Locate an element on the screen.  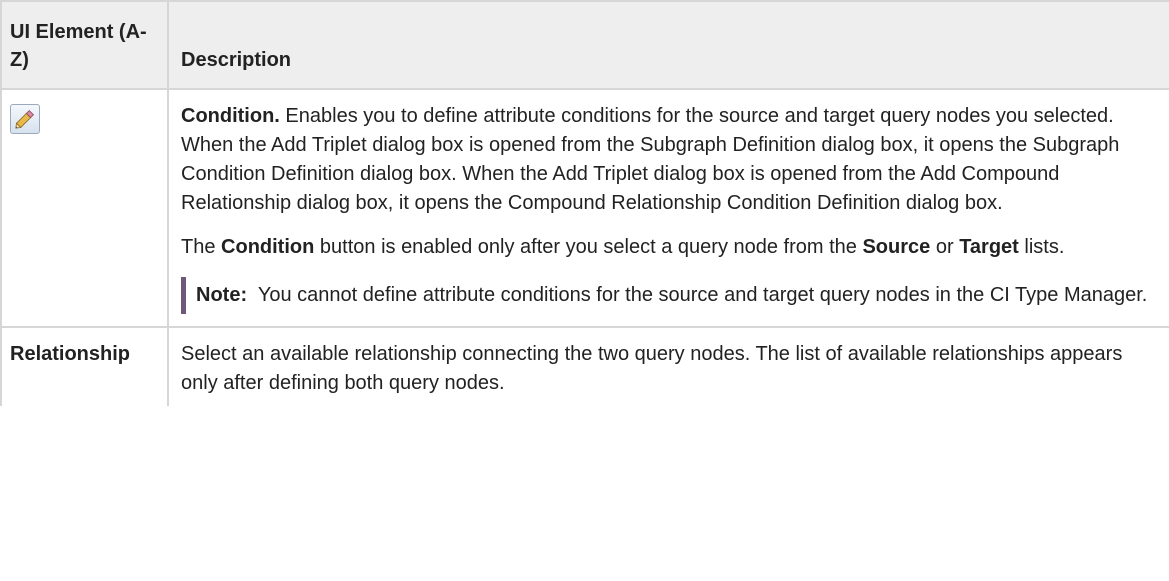
ui-element-cell is located at coordinates (84, 208).